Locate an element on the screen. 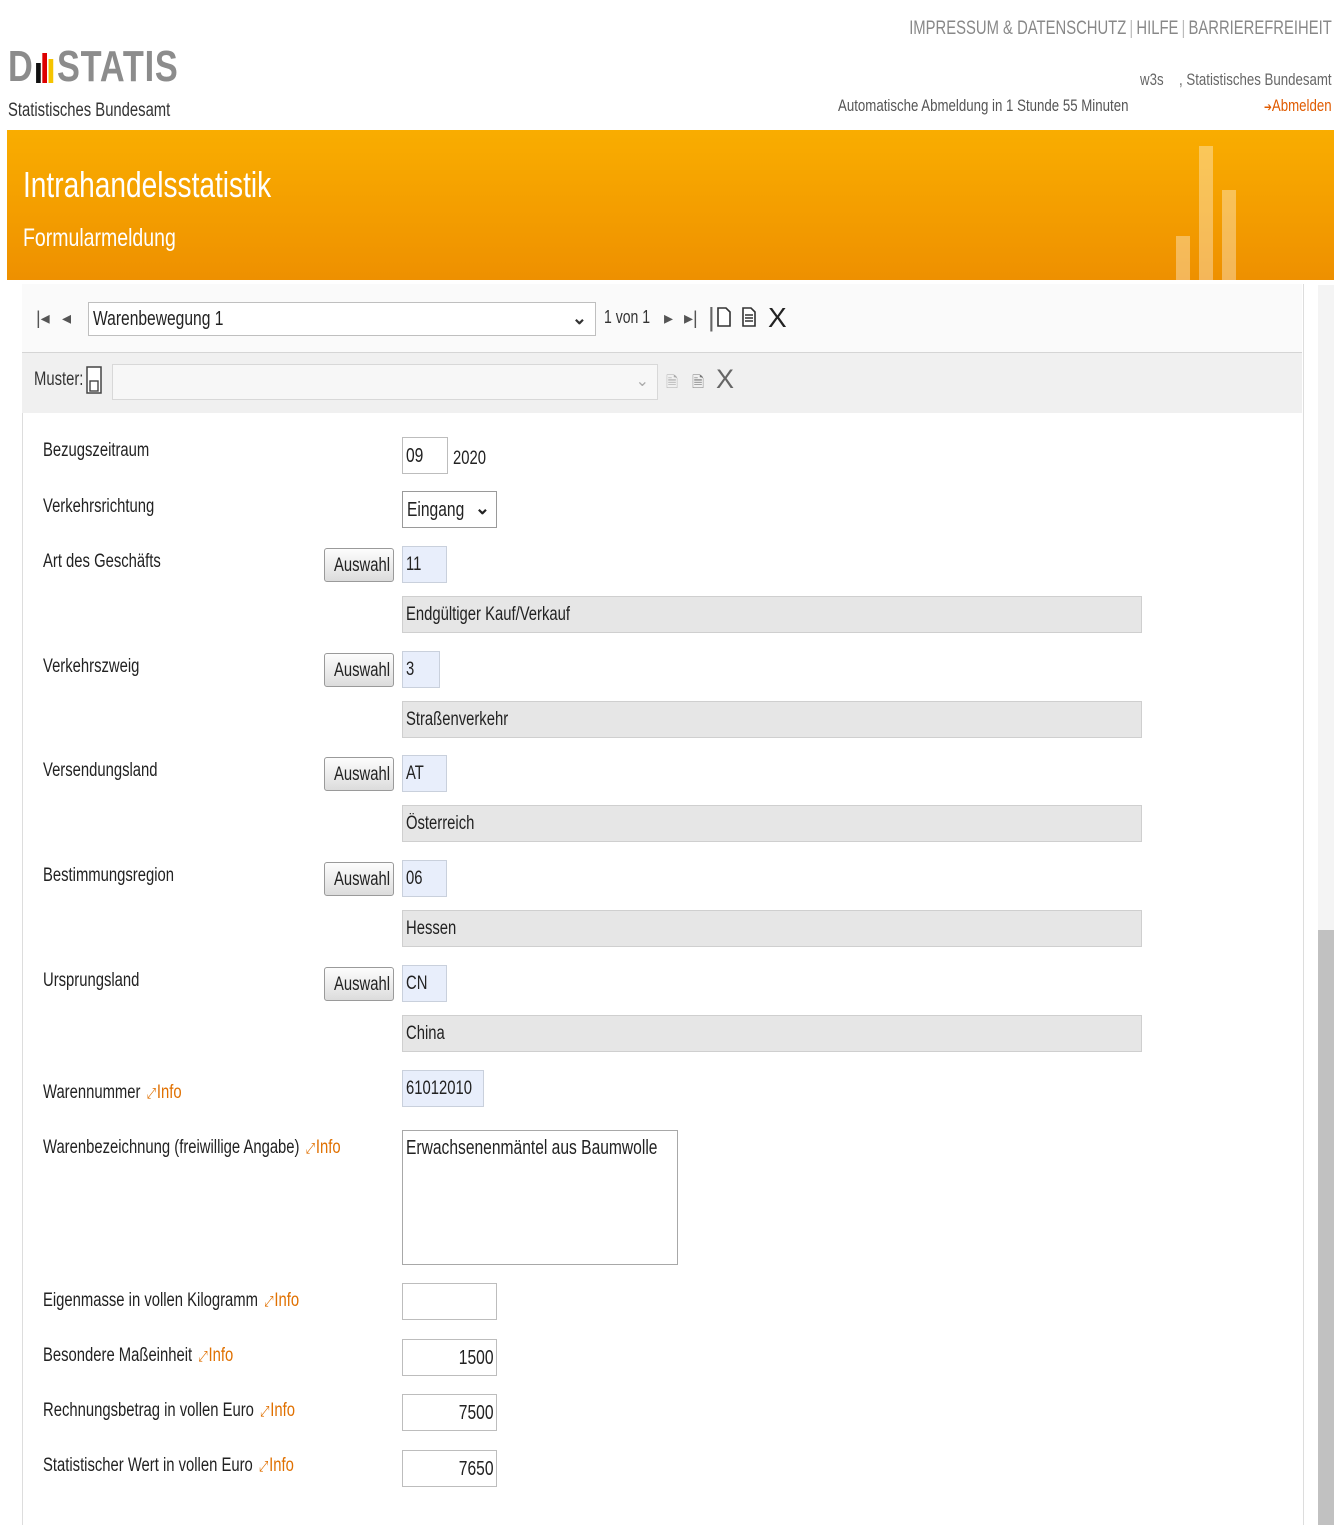  info-link-warennummer: ⤢Info is located at coordinates (164, 1092).